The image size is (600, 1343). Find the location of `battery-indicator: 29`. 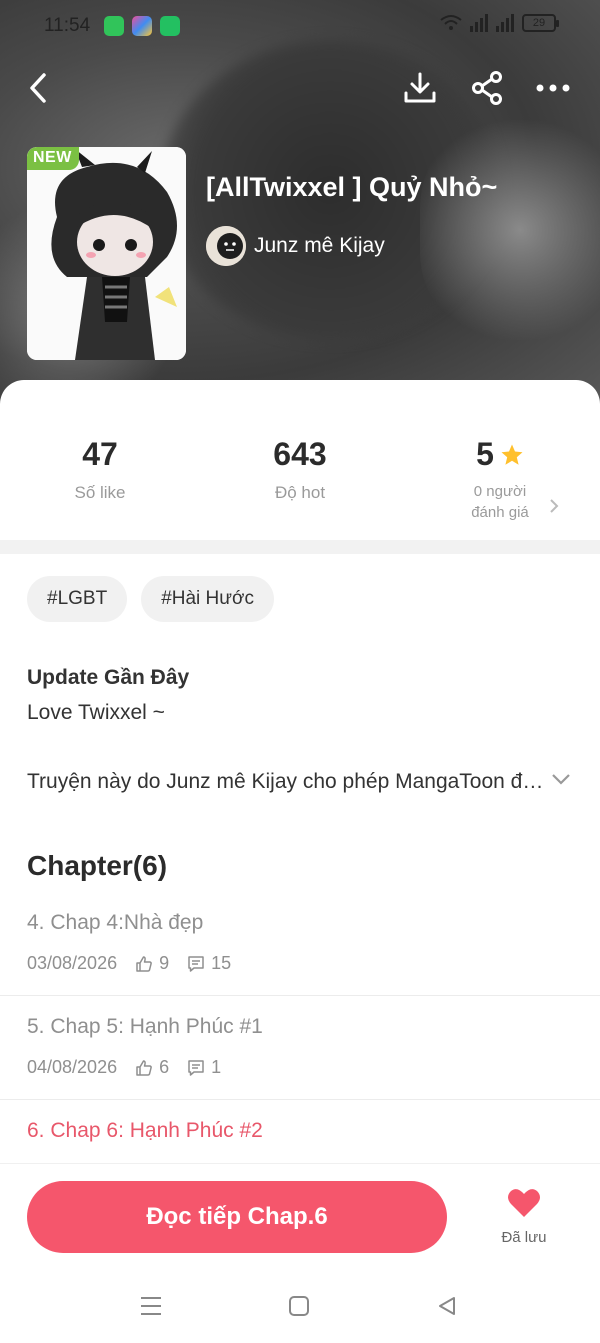

battery-indicator: 29 is located at coordinates (540, 23).